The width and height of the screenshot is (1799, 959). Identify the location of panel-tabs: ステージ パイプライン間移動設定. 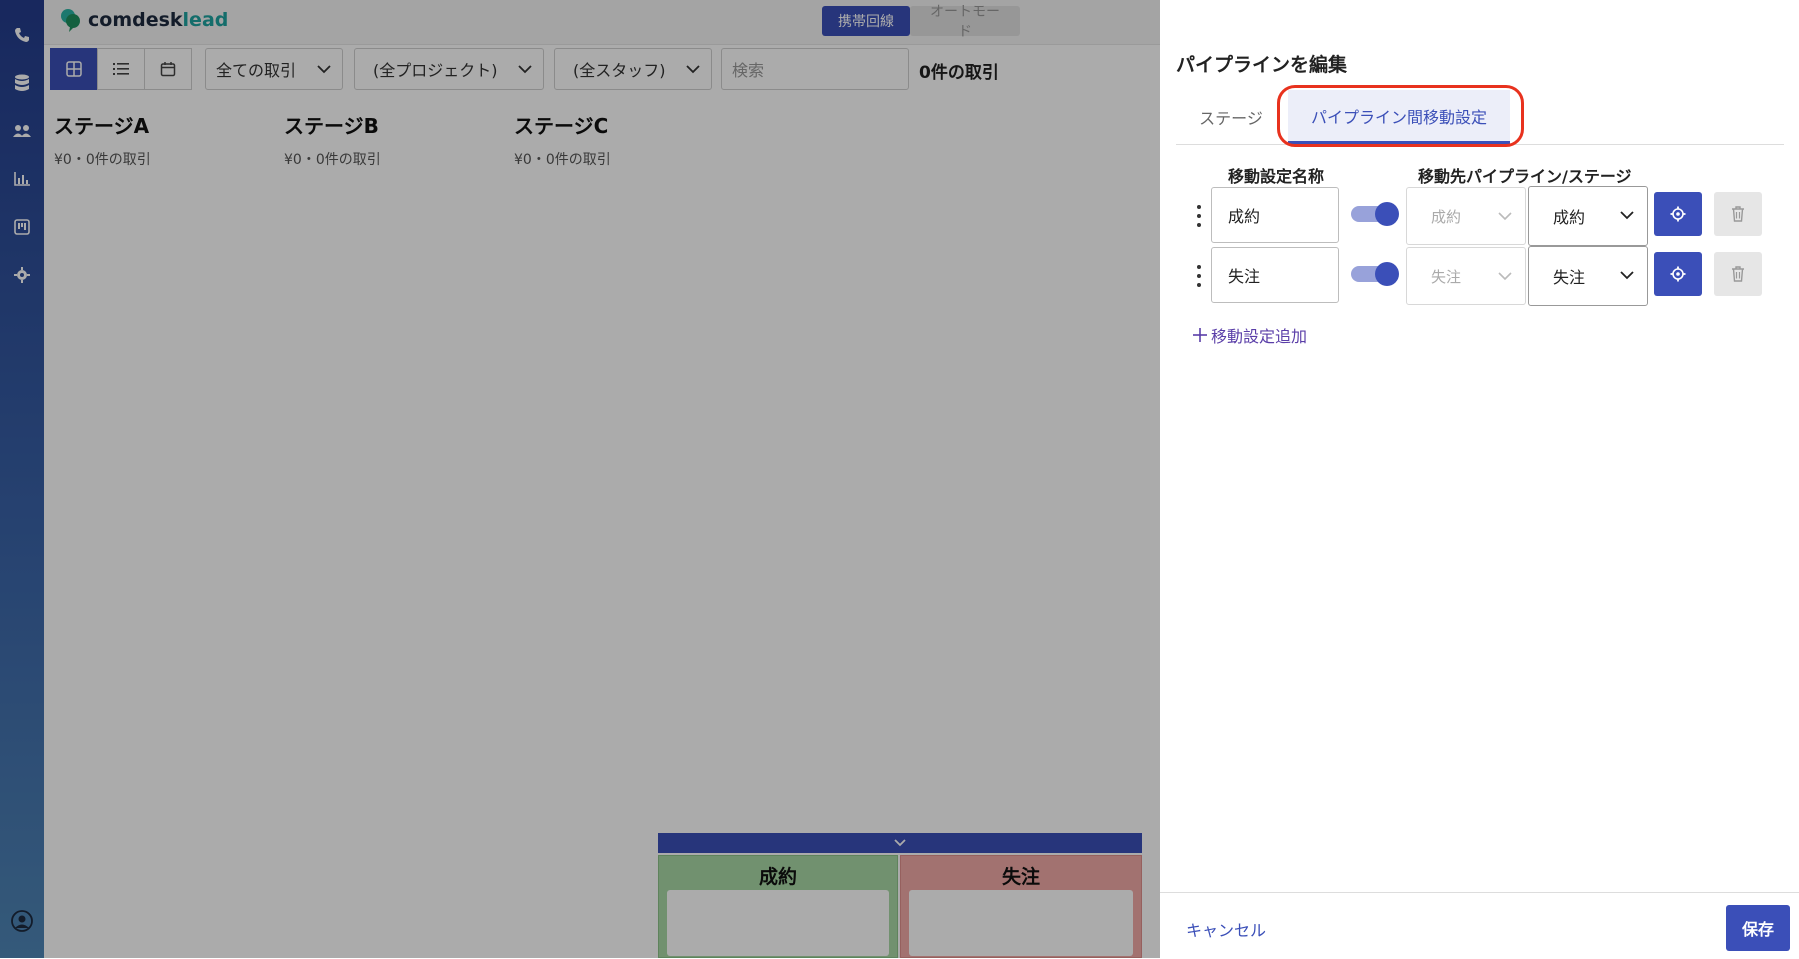
(1480, 117).